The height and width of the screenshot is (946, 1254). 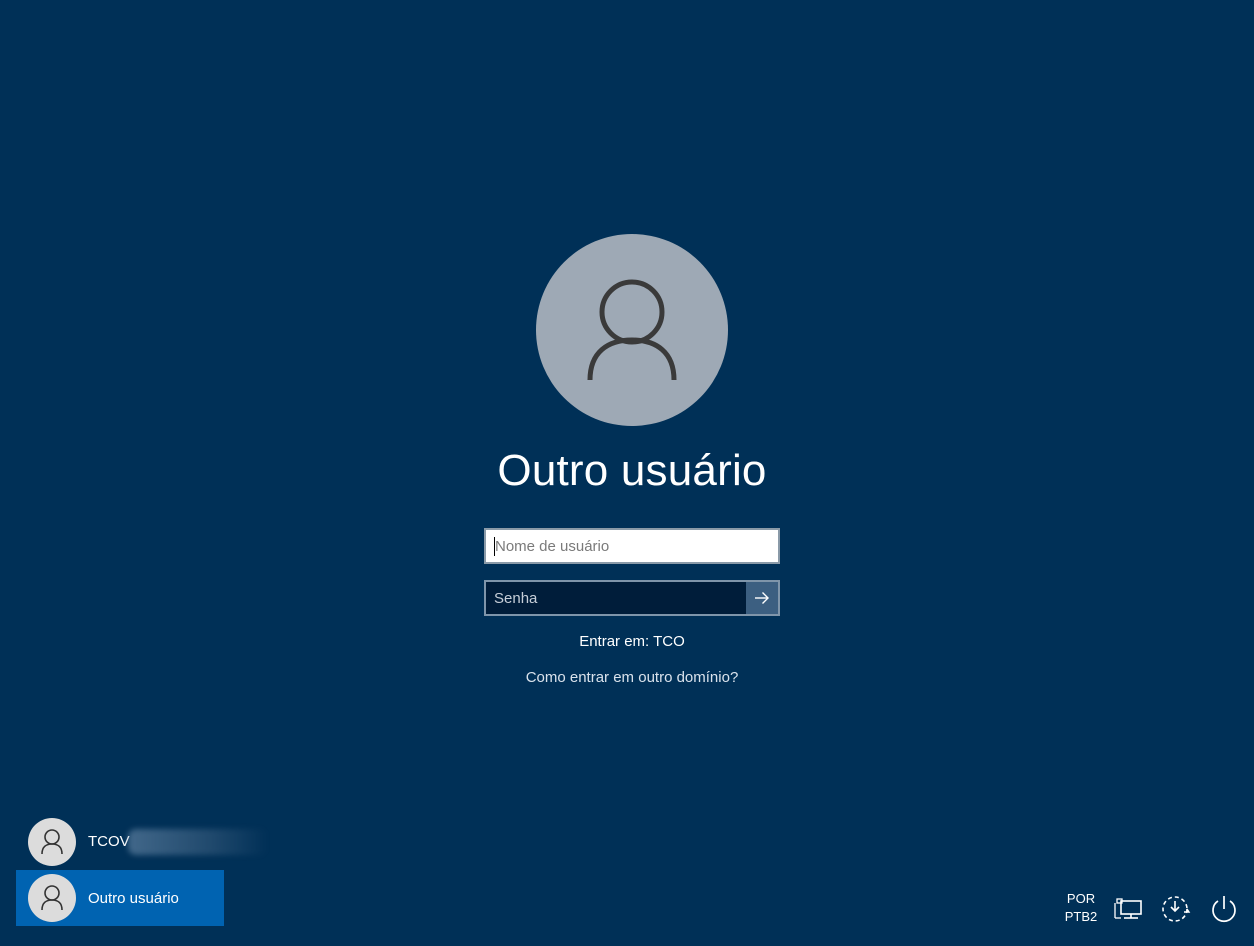 I want to click on ease-of-access-icon-graphic, so click(x=1176, y=909).